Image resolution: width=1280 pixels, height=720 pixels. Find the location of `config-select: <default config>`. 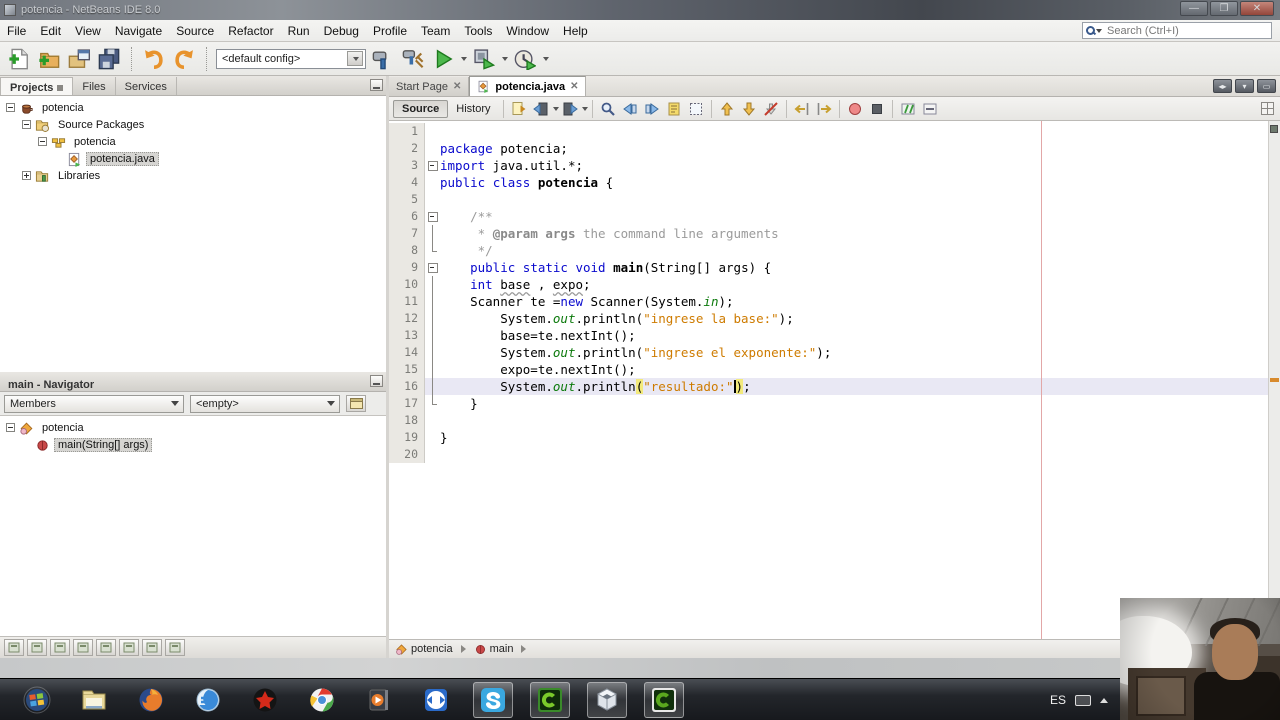

config-select: <default config> is located at coordinates (291, 58).